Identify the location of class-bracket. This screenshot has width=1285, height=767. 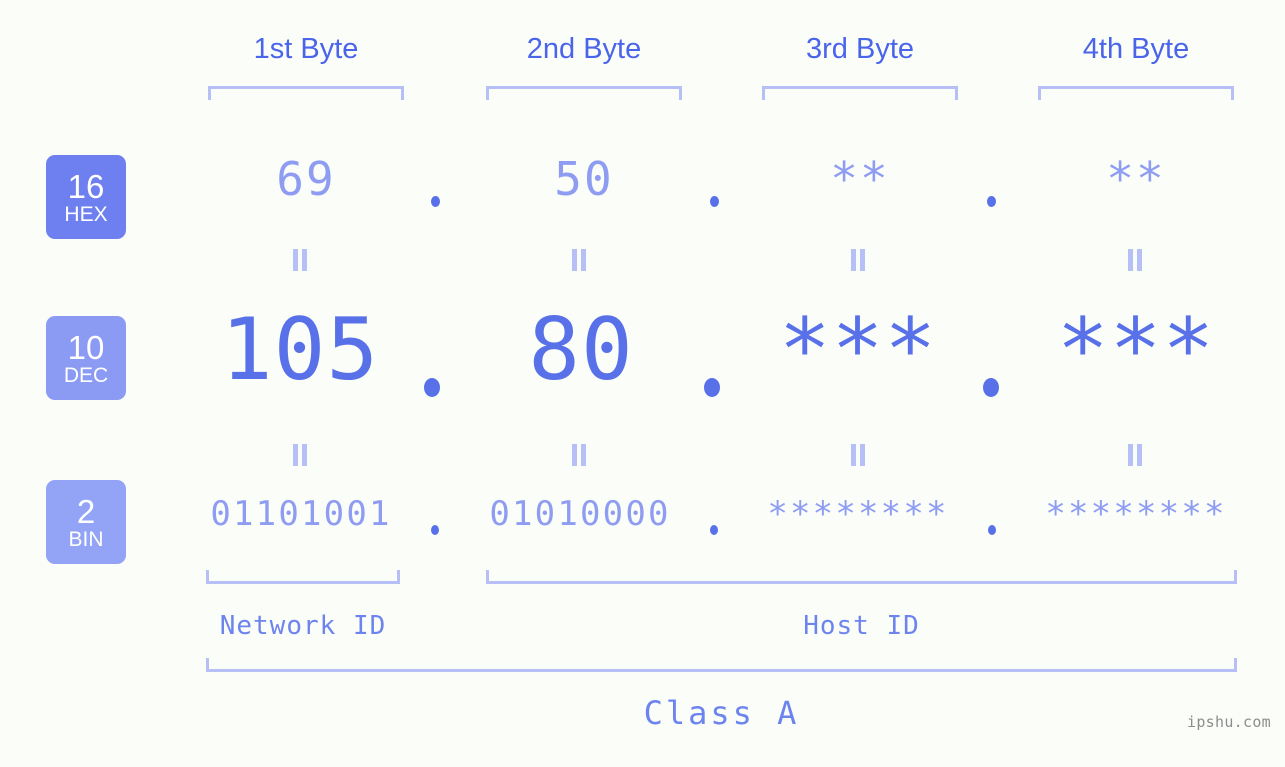
(721, 665).